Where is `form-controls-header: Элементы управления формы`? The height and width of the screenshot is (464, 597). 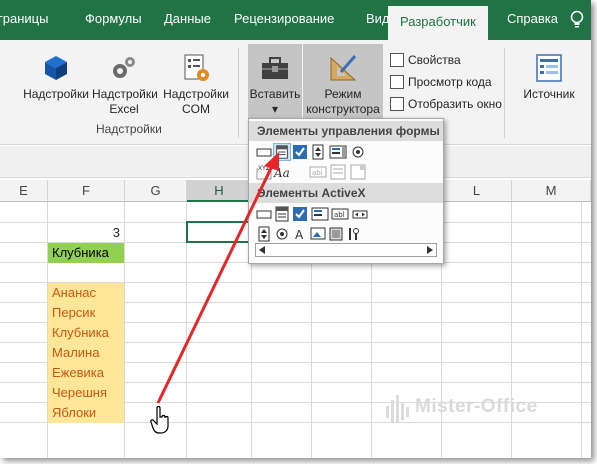
form-controls-header: Элементы управления формы is located at coordinates (346, 131).